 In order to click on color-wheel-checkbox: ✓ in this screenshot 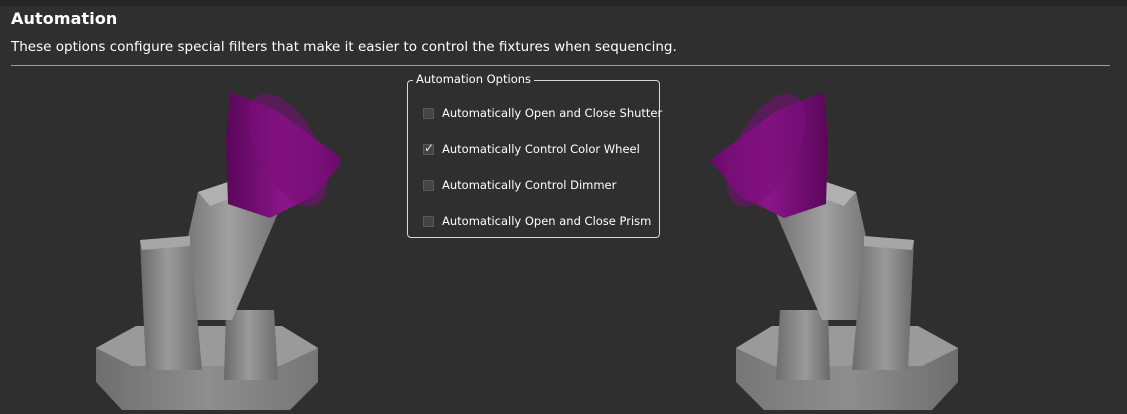, I will do `click(429, 147)`.